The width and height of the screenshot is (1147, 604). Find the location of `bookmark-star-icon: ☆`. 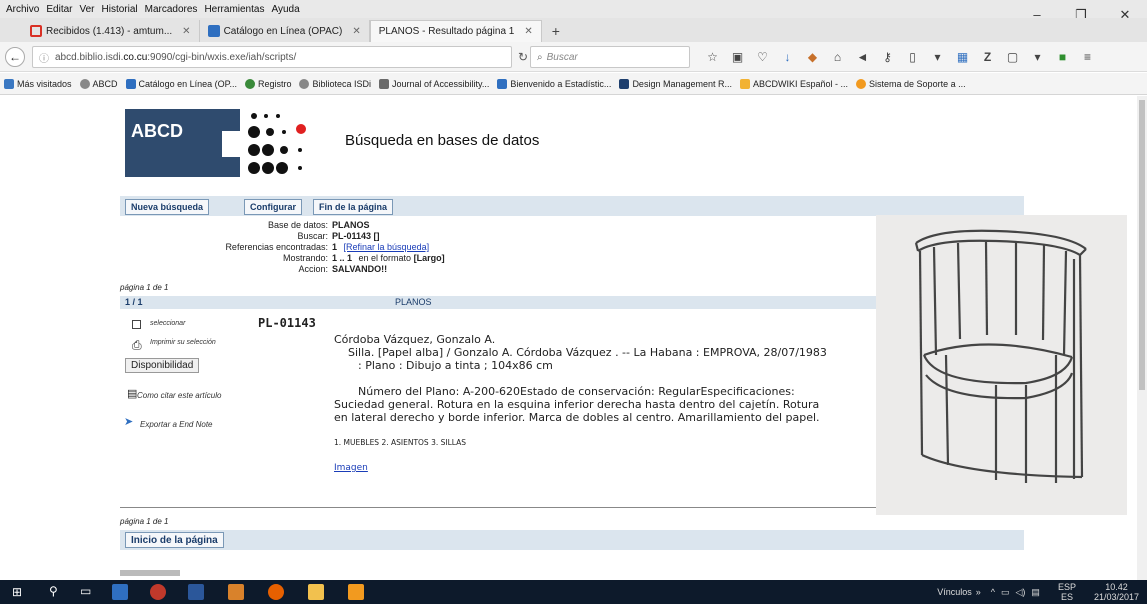

bookmark-star-icon: ☆ is located at coordinates (712, 57).